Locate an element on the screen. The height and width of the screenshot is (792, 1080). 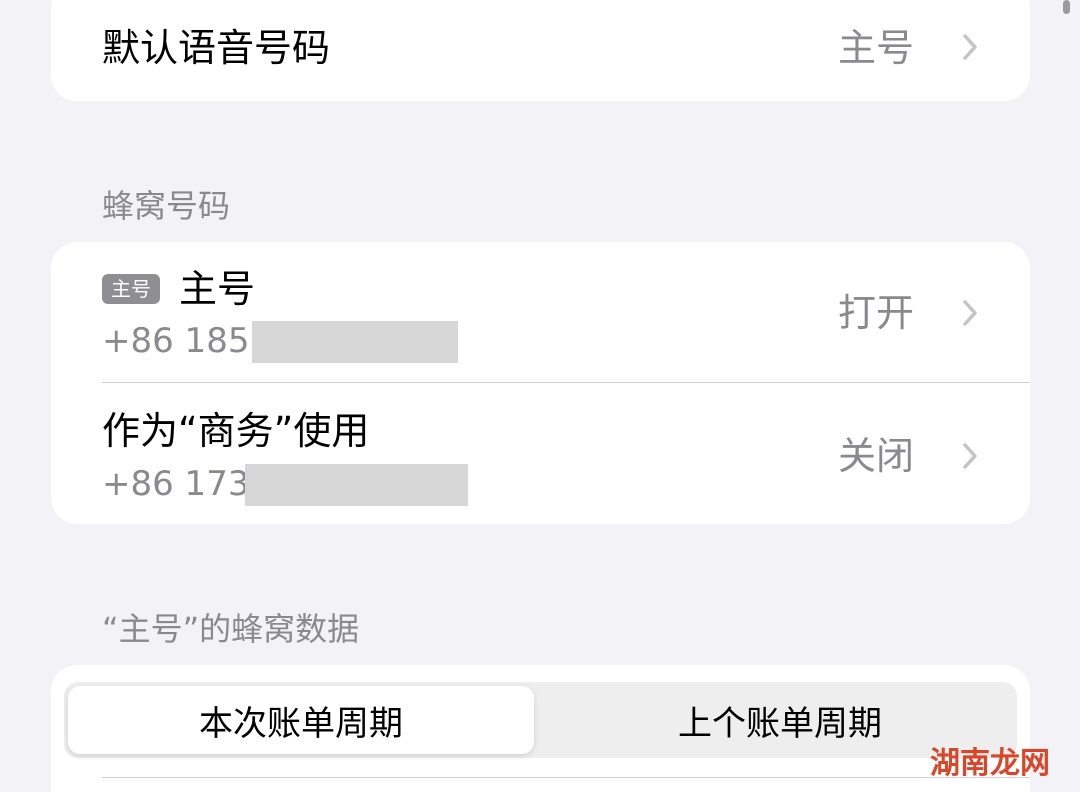
segment-current-period: 本次账单周期 is located at coordinates (301, 720).